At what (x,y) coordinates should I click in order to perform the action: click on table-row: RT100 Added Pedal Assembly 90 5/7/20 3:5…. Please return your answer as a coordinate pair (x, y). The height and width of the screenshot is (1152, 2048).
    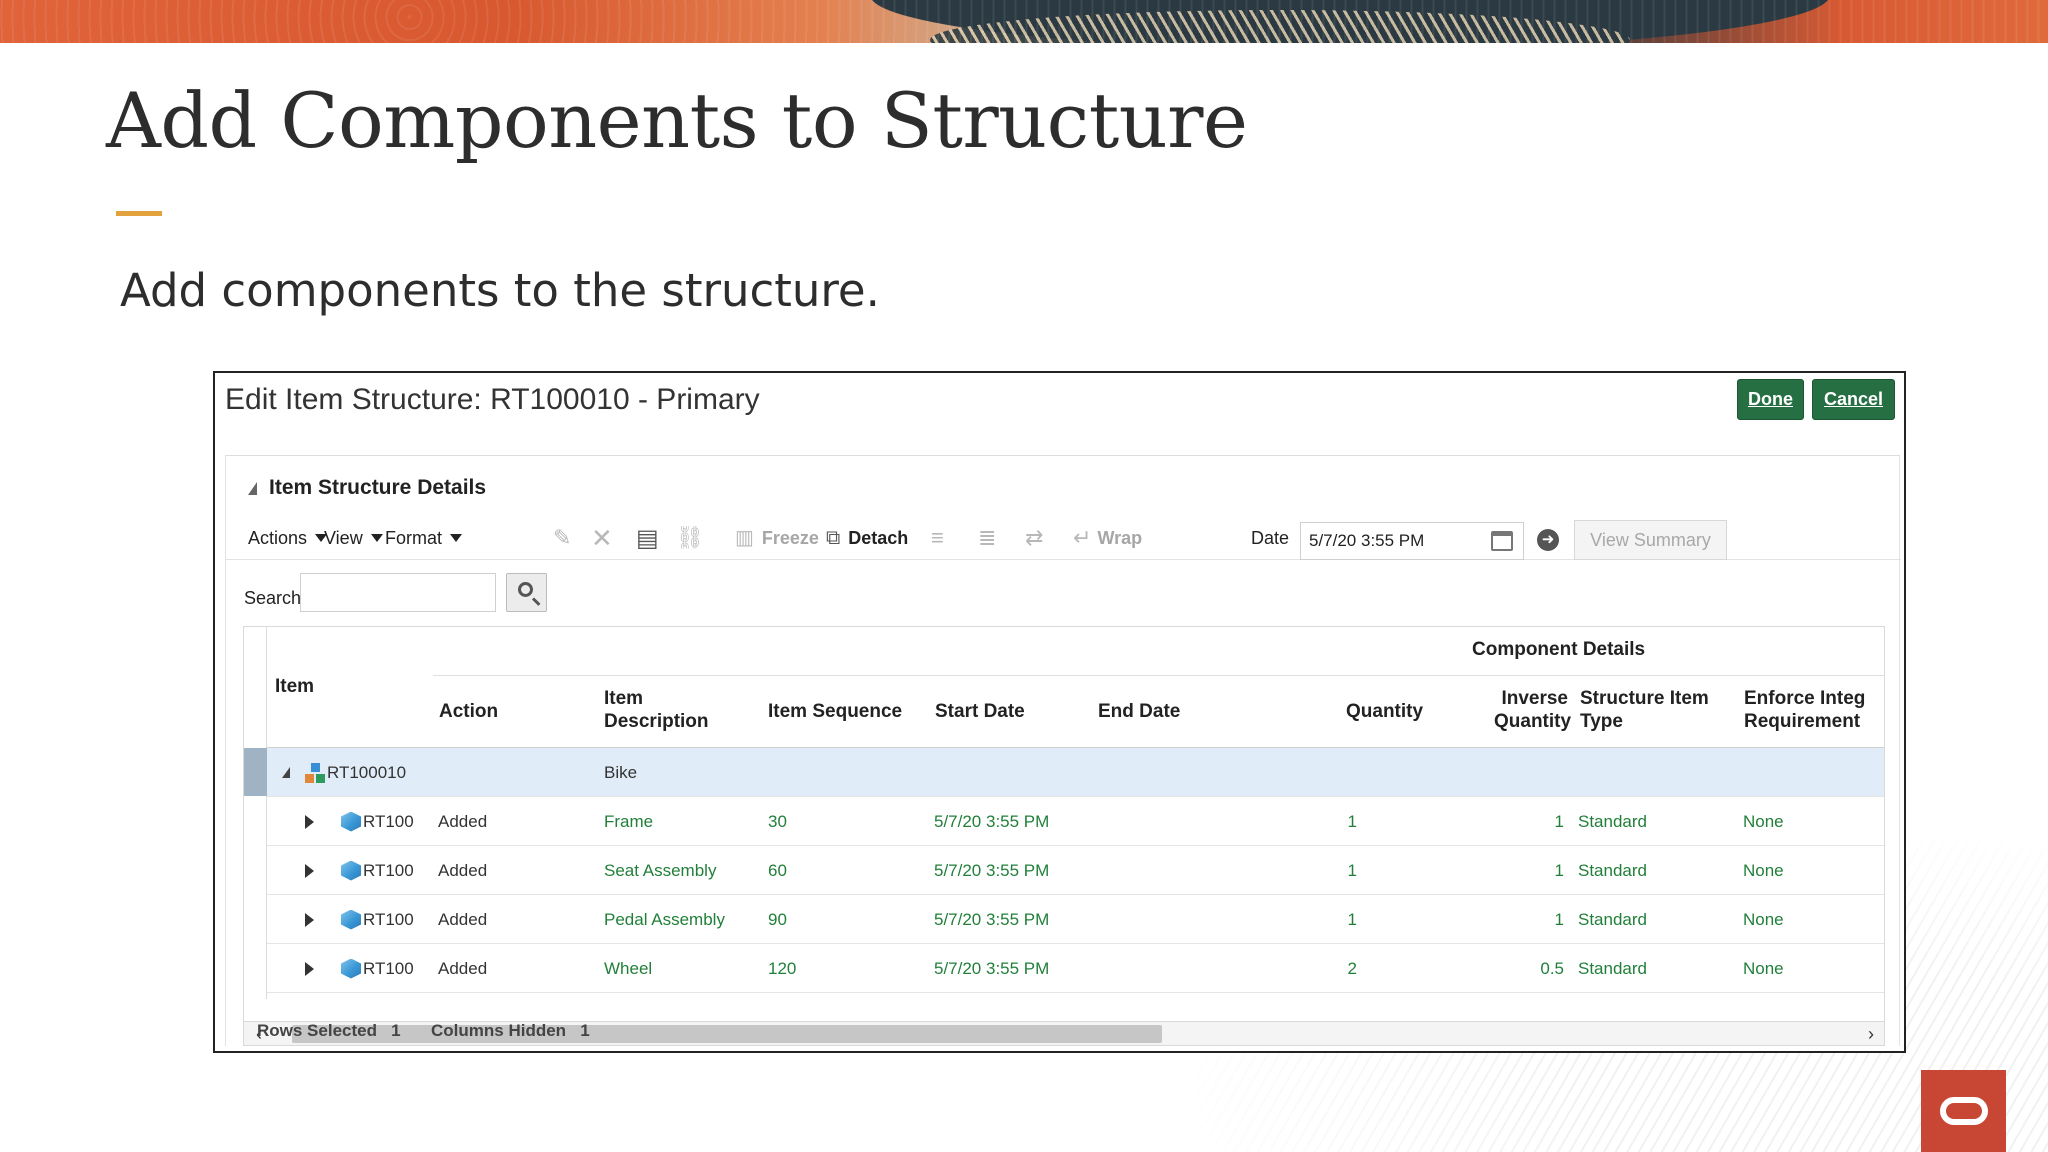
    Looking at the image, I should click on (1075, 919).